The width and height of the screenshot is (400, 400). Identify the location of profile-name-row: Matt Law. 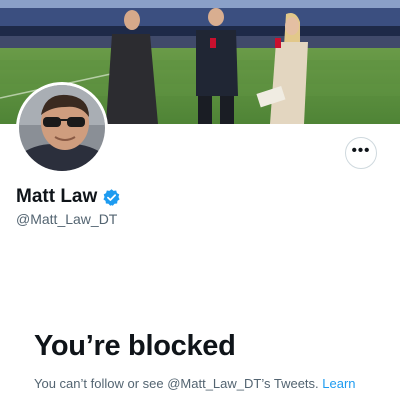
(68, 197).